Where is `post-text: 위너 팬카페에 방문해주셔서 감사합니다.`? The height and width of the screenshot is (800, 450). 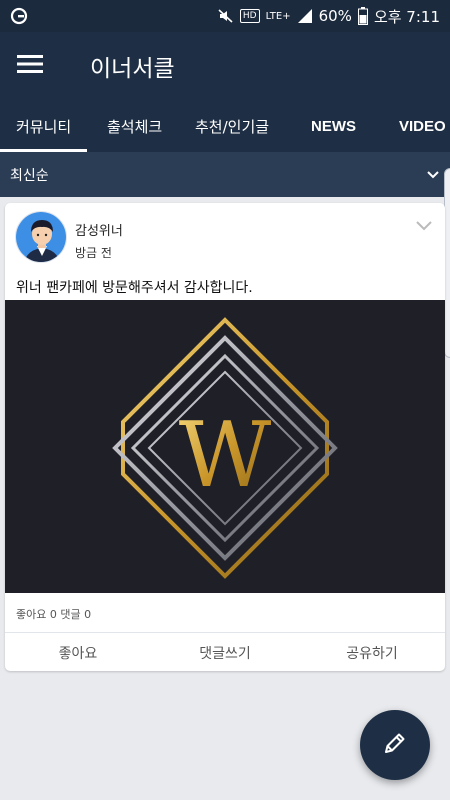 post-text: 위너 팬카페에 방문해주셔서 감사합니다. is located at coordinates (134, 288).